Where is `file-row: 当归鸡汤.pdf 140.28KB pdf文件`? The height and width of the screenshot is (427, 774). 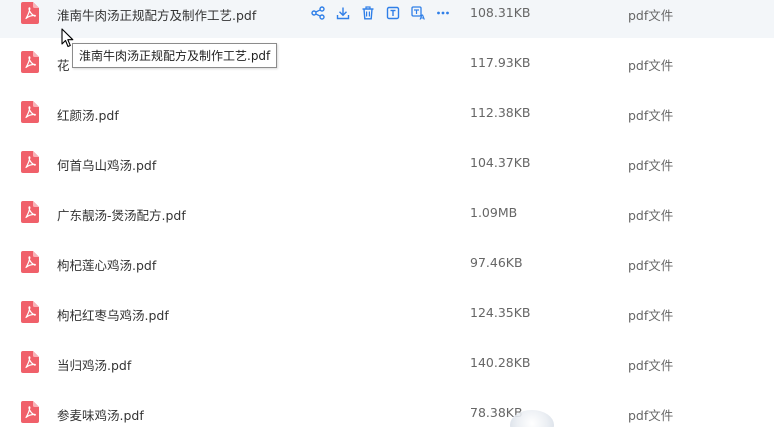 file-row: 当归鸡汤.pdf 140.28KB pdf文件 is located at coordinates (387, 363).